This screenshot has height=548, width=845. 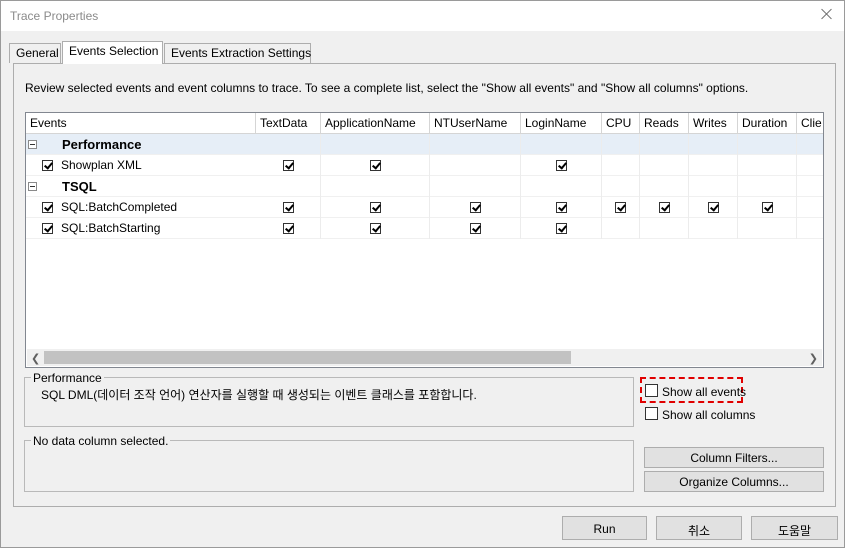 I want to click on category-row: Performance, so click(x=424, y=144).